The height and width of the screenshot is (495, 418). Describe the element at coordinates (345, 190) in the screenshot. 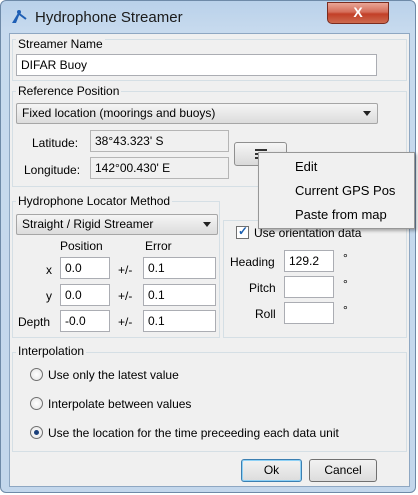

I see `menu-item-current-gps-pos: Current GPS Pos` at that location.